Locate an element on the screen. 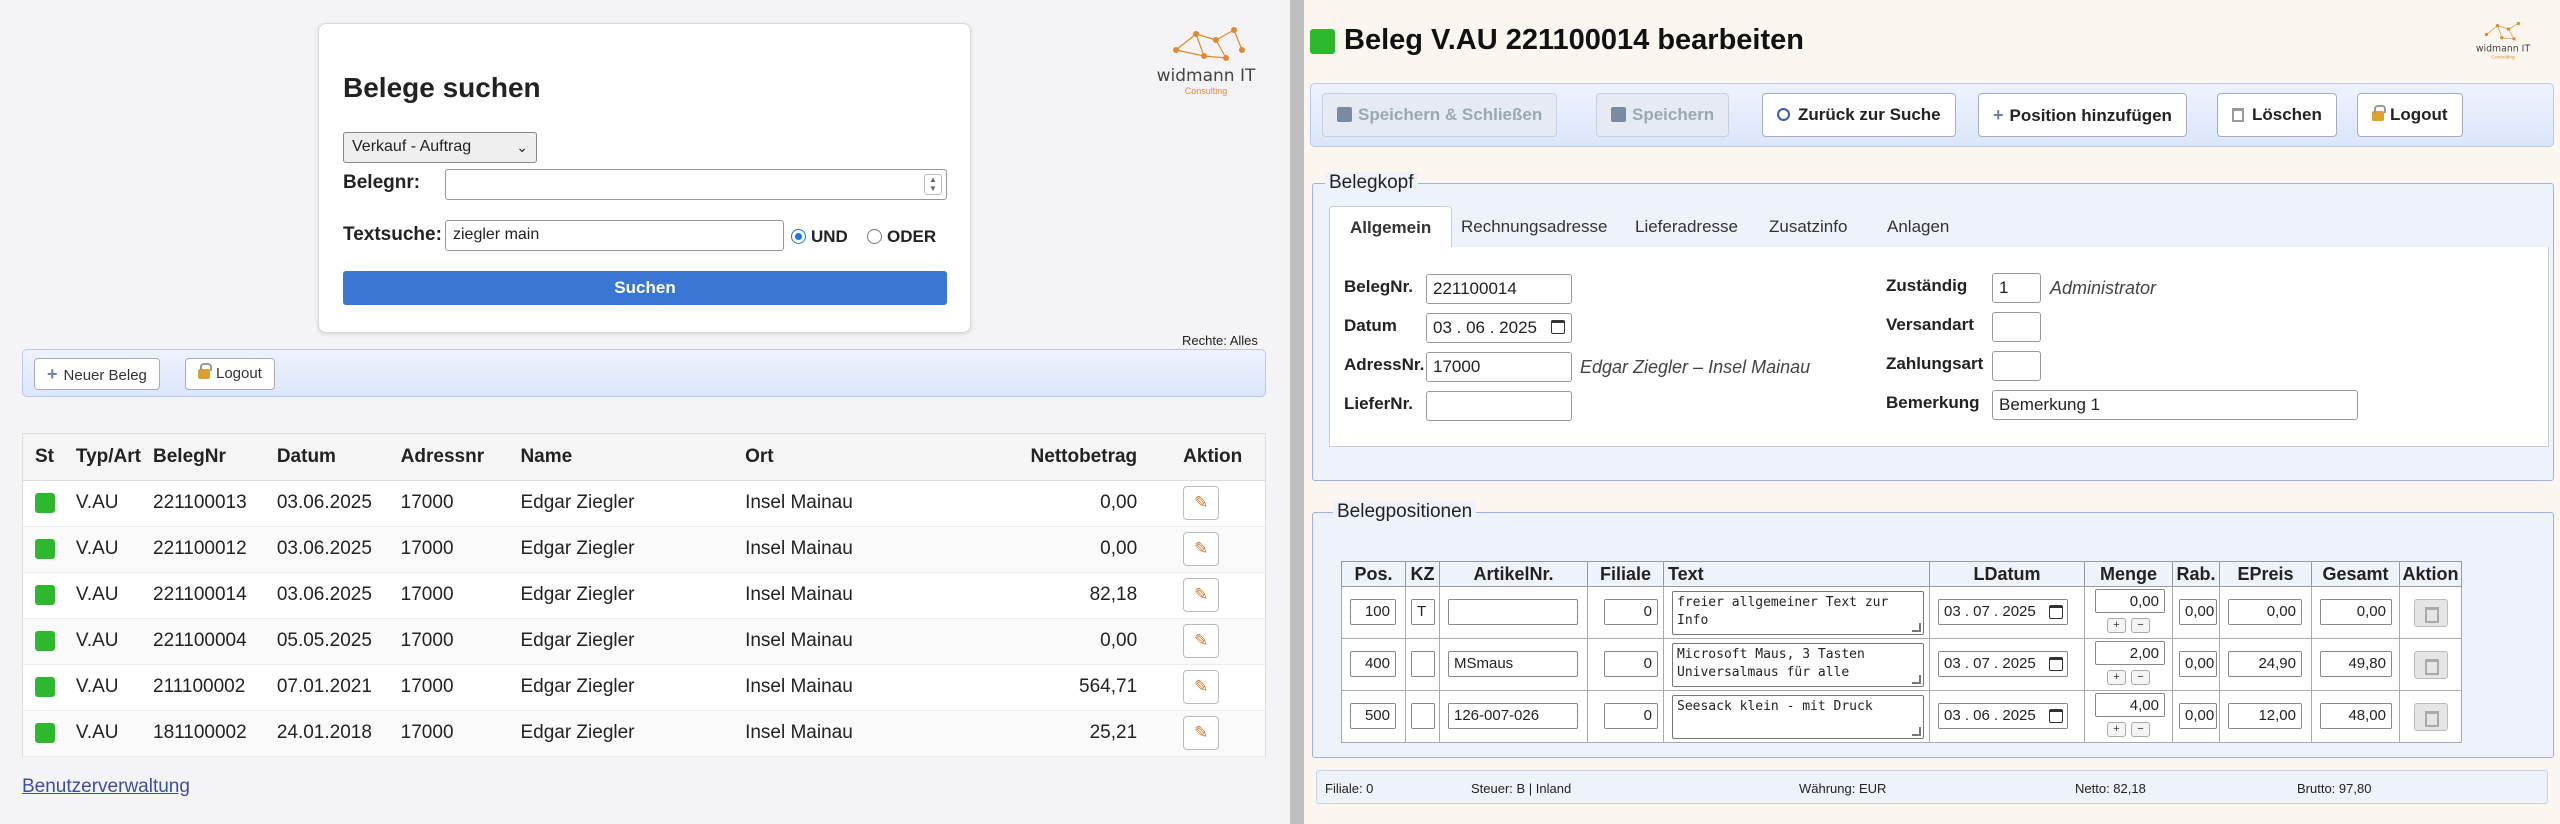  cell-belegnr: 221100004 is located at coordinates (203, 641).